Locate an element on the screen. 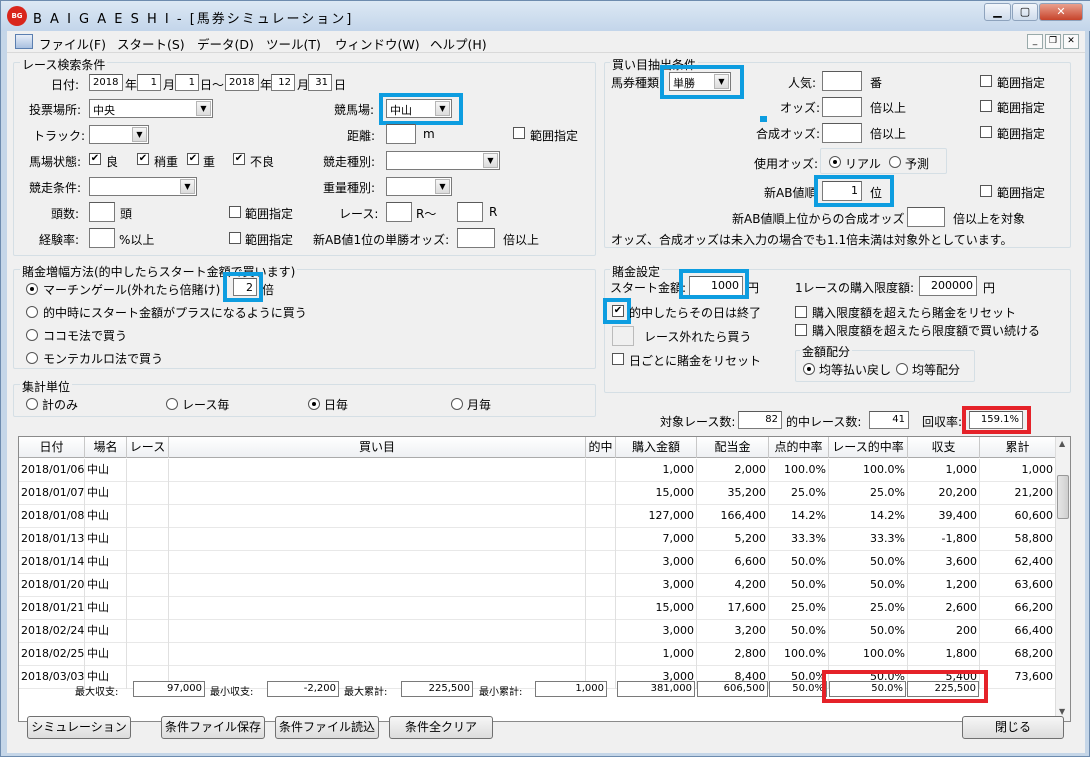 The width and height of the screenshot is (1090, 757). track-select: ▼ is located at coordinates (119, 134).